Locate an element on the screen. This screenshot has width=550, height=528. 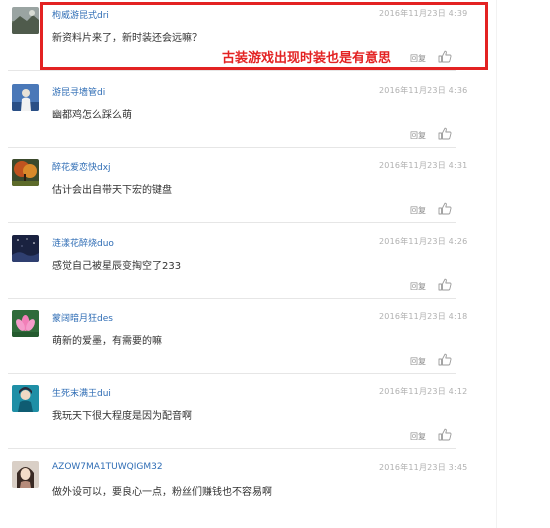
comment-username: 涟漾花醉烧duo is located at coordinates (83, 242).